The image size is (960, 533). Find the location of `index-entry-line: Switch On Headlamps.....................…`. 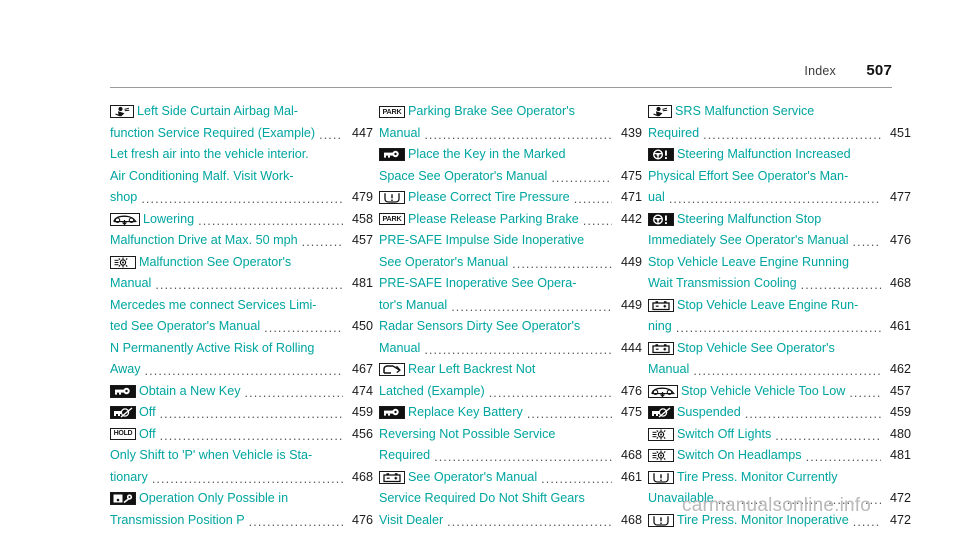

index-entry-line: Switch On Headlamps.....................… is located at coordinates (779, 456).